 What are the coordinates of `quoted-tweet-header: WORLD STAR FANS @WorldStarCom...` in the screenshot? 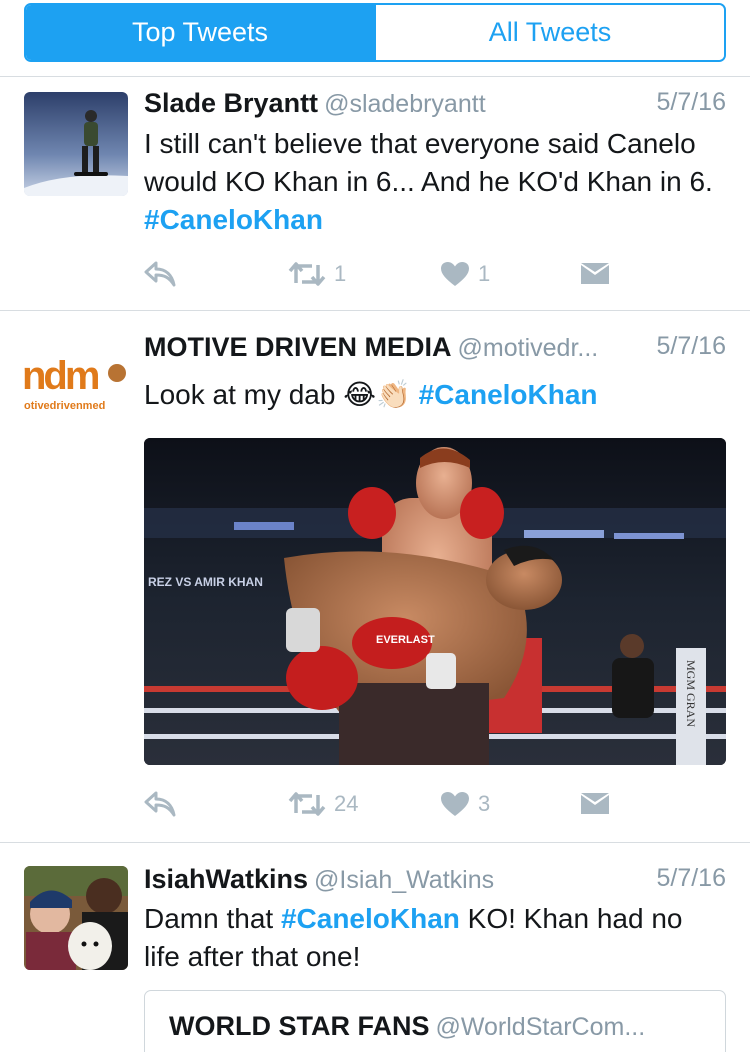 It's located at (407, 1026).